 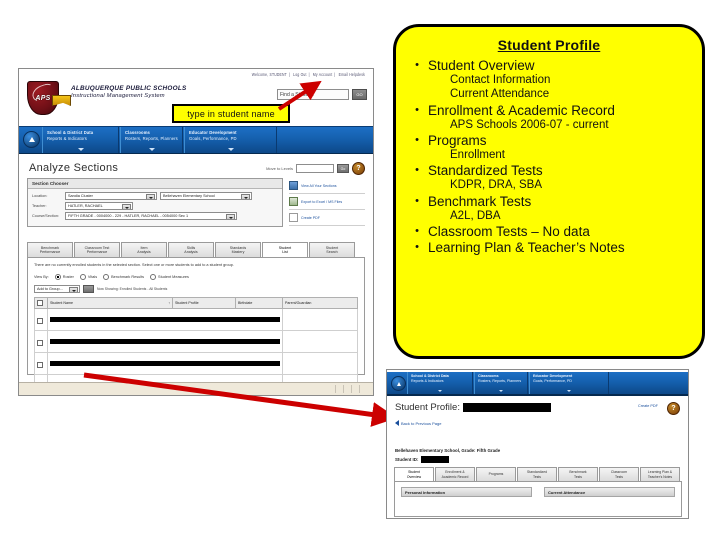 I want to click on cluster-select: Sandia Cluster, so click(x=111, y=196).